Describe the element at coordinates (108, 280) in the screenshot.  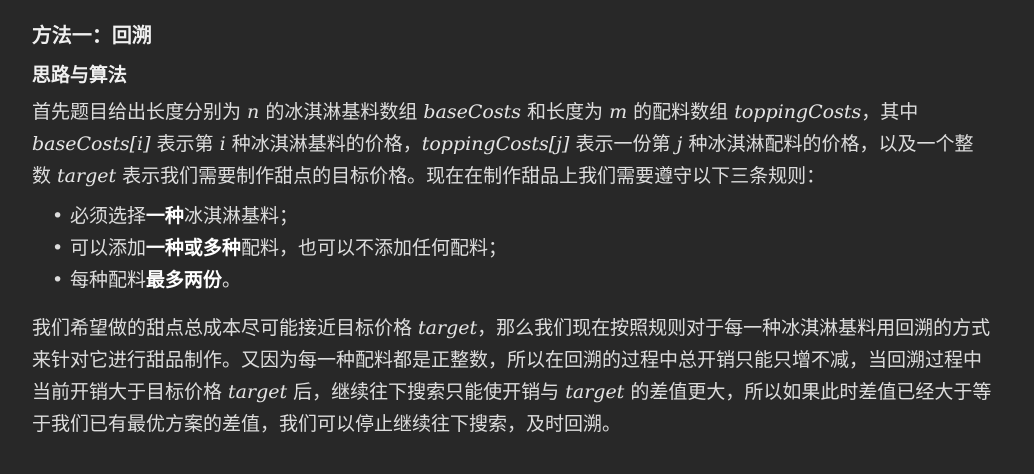
I see `rule-text: 每种配料` at that location.